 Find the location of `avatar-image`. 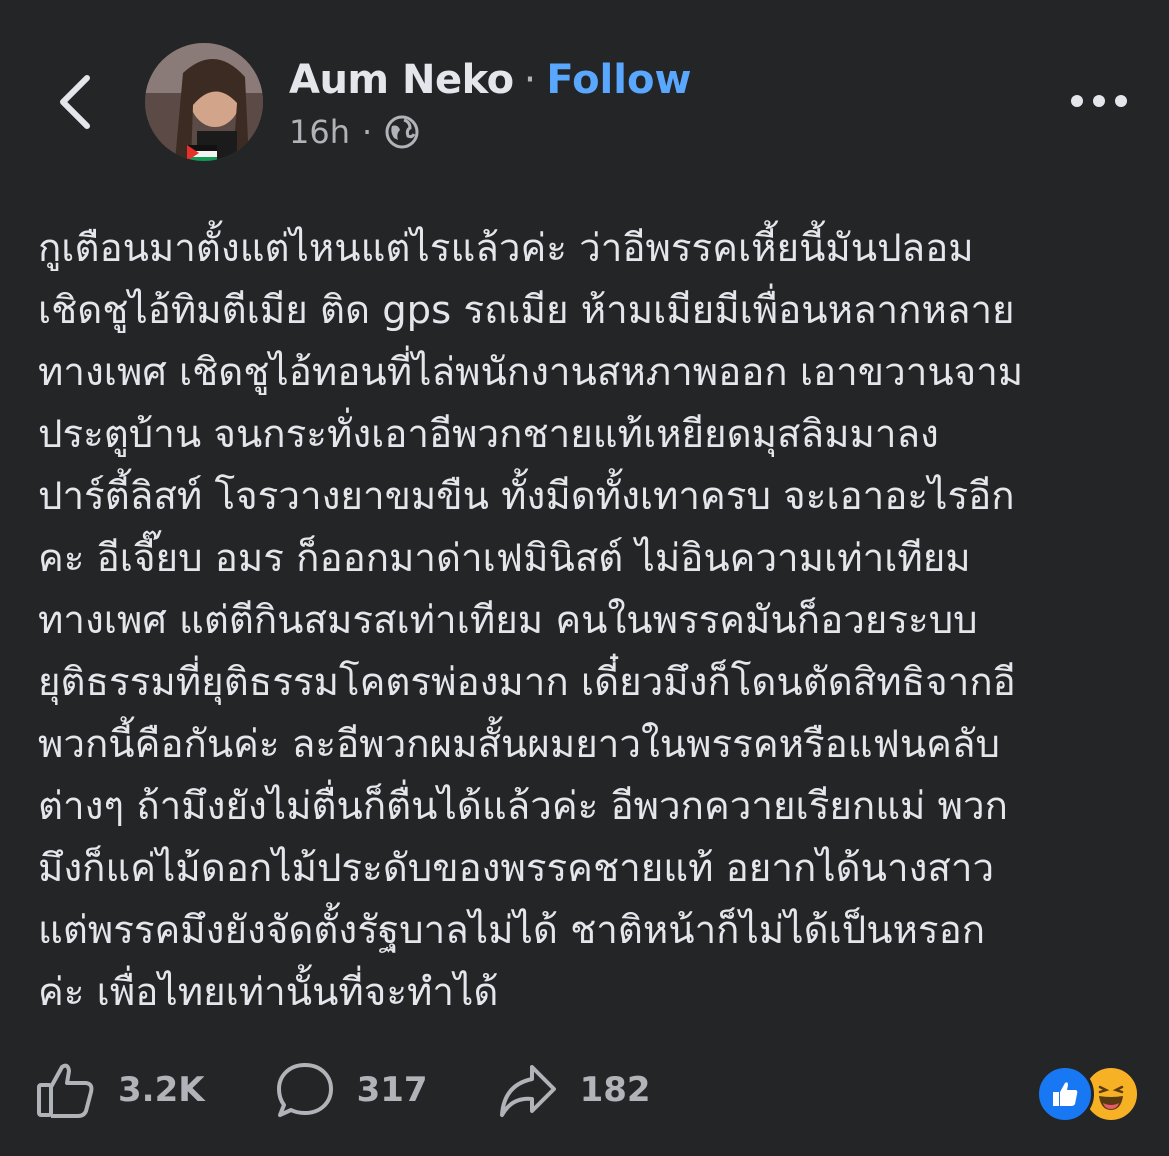

avatar-image is located at coordinates (204, 102).